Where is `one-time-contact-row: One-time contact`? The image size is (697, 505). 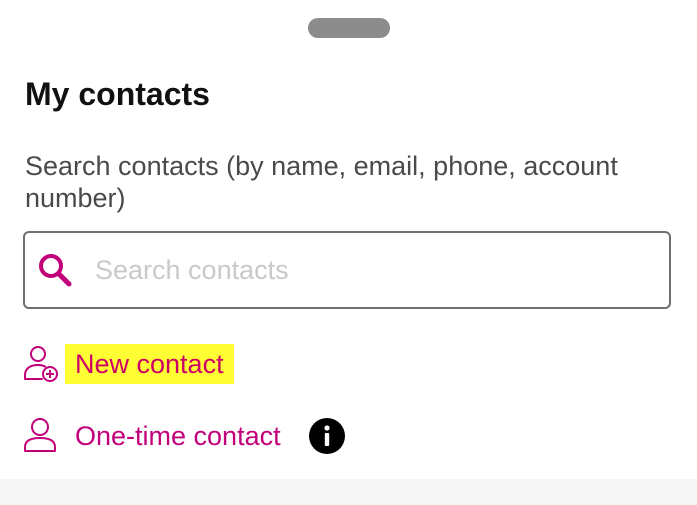
one-time-contact-row: One-time contact is located at coordinates (184, 436).